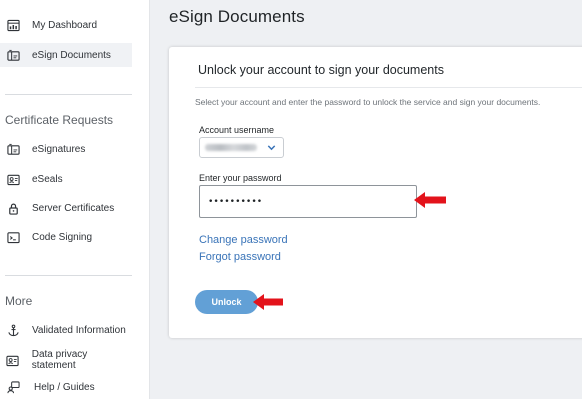 Image resolution: width=582 pixels, height=399 pixels. What do you see at coordinates (47, 179) in the screenshot?
I see `sidebar-item-label: eSeals` at bounding box center [47, 179].